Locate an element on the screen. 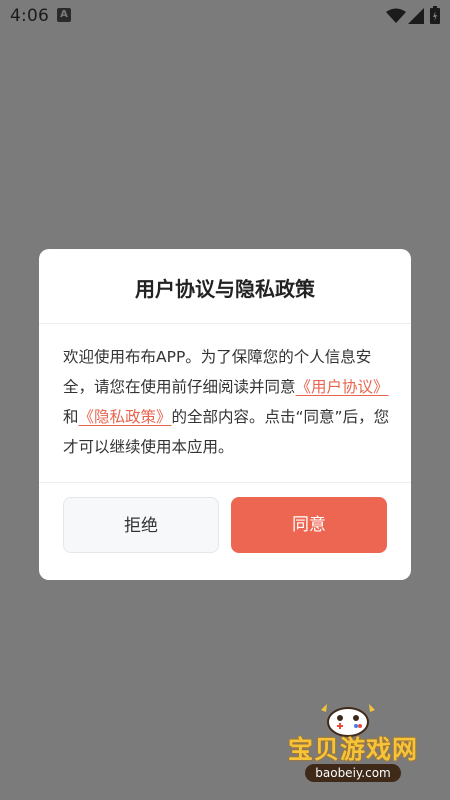 Image resolution: width=450 pixels, height=800 pixels. dialog-title: 用户协议与隐私政策 is located at coordinates (225, 289).